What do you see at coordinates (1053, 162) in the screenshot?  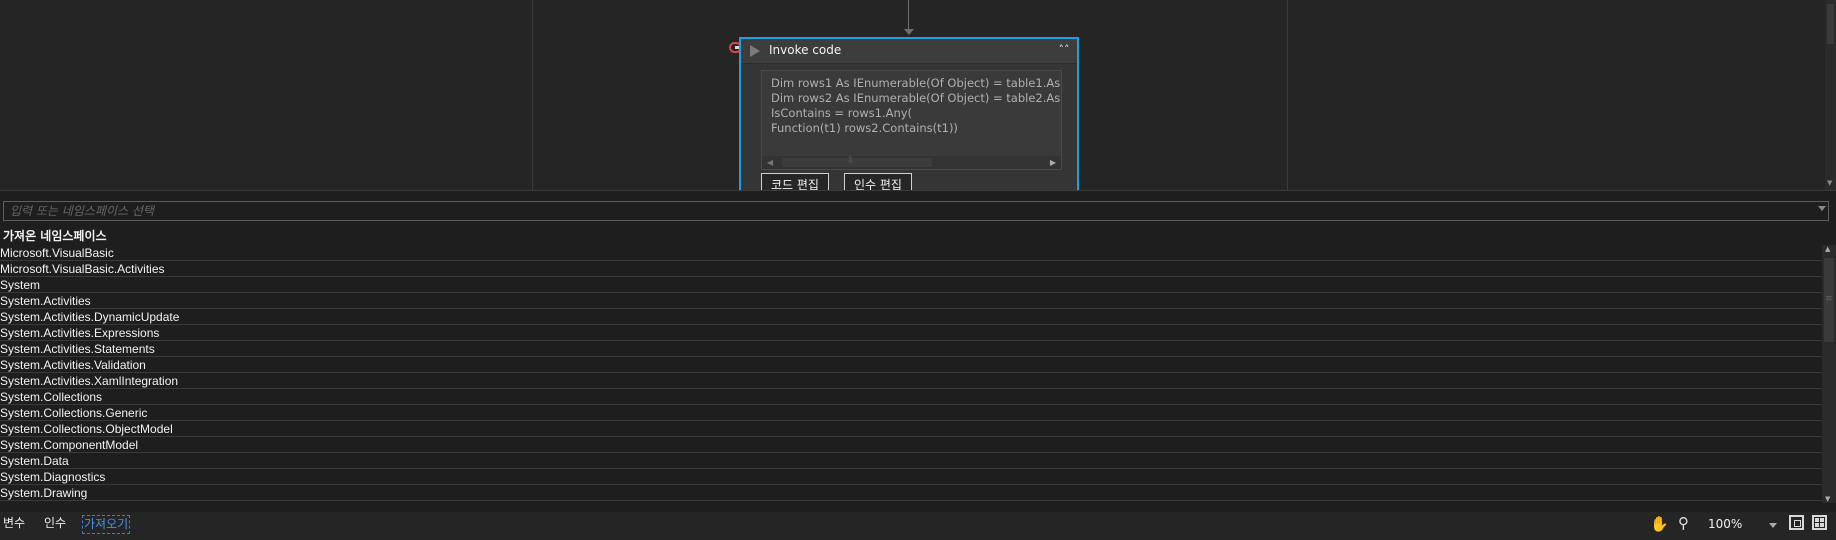 I see `scroll-right-icon: ▶` at bounding box center [1053, 162].